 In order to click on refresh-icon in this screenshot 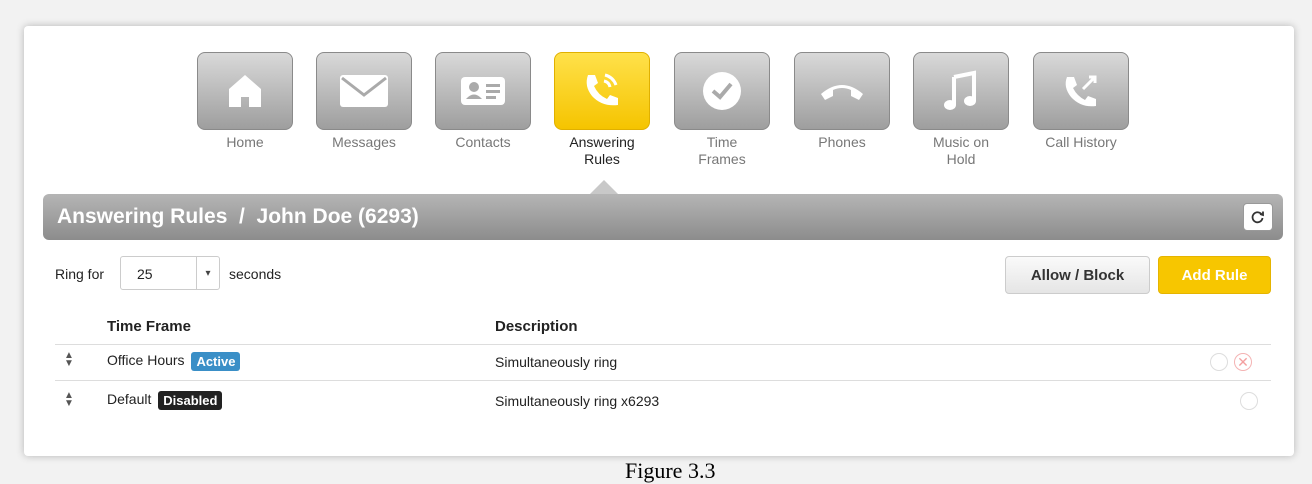, I will do `click(1257, 217)`.